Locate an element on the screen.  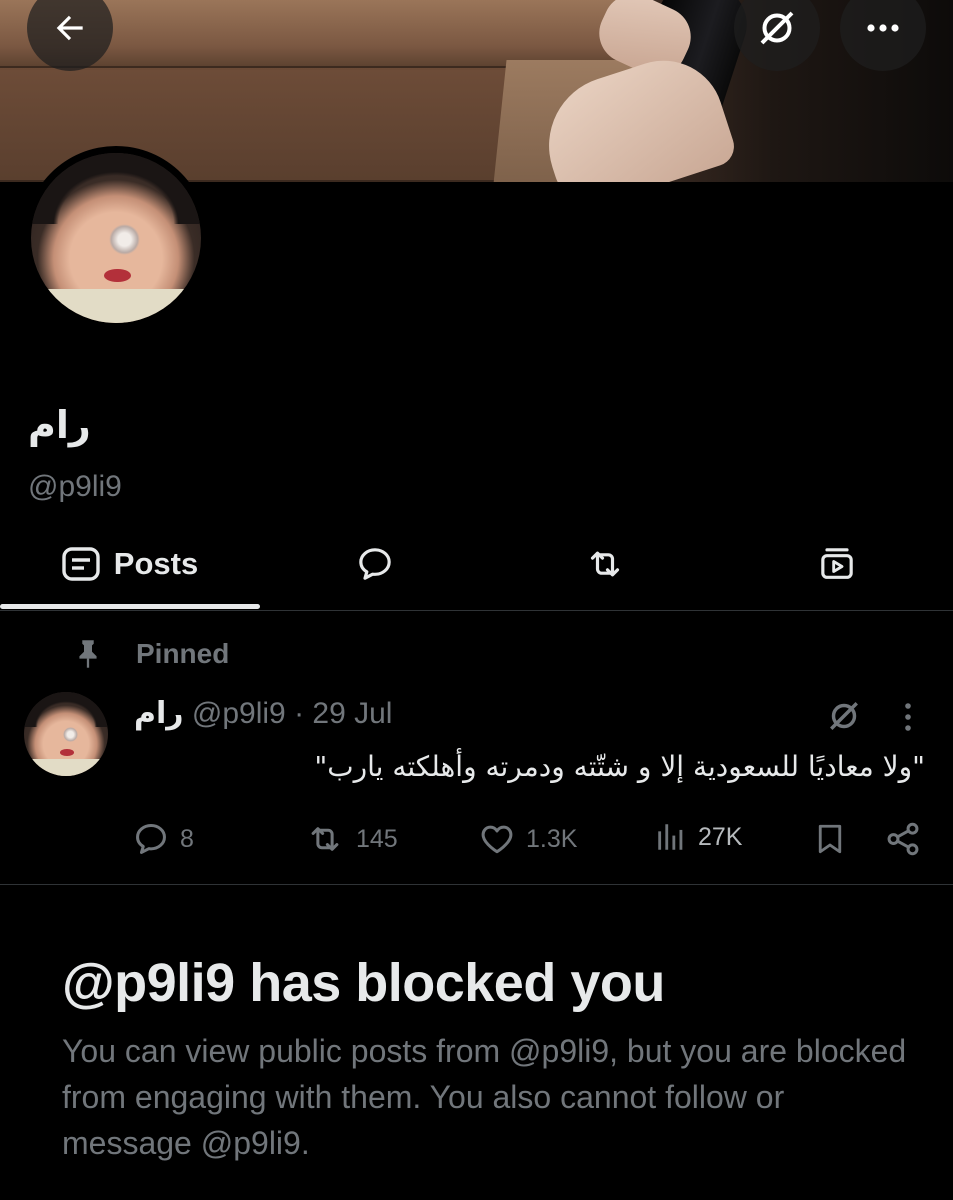
share-action is located at coordinates (903, 839).